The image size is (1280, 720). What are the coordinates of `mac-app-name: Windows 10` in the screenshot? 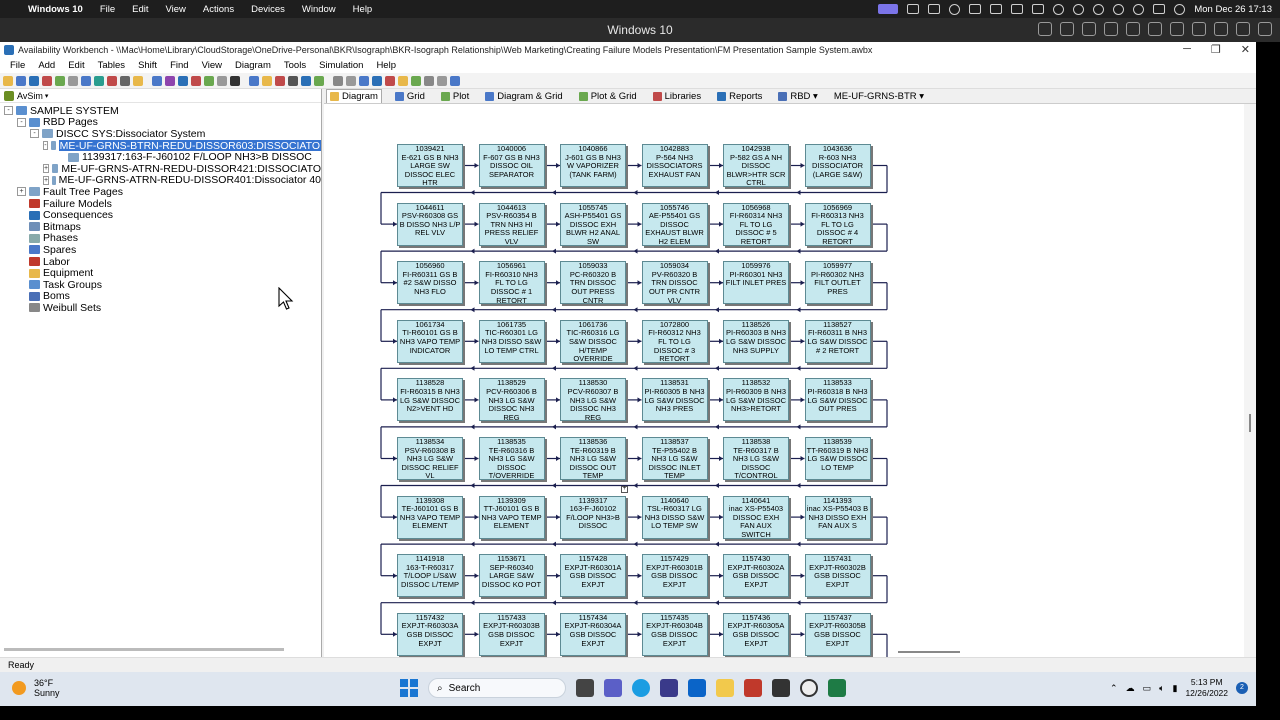 It's located at (55, 9).